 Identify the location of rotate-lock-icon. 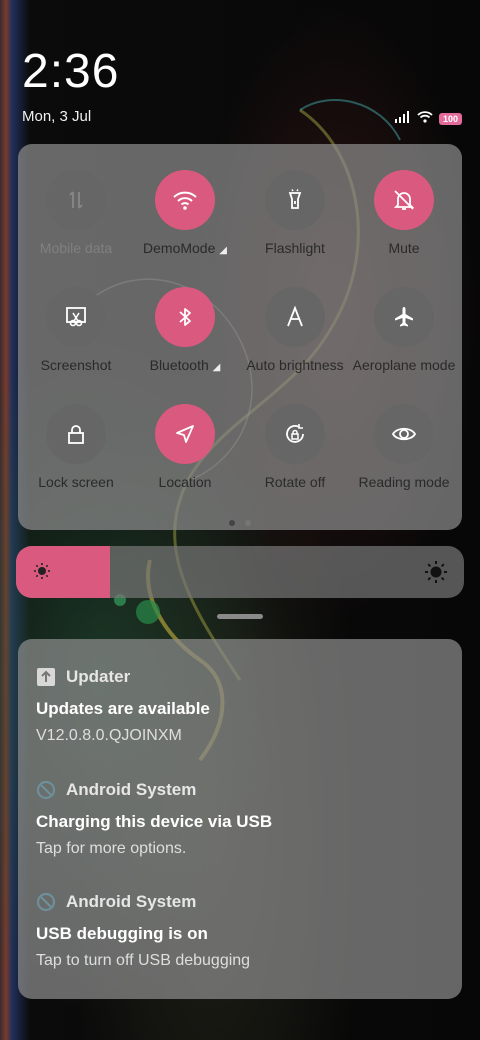
(295, 434).